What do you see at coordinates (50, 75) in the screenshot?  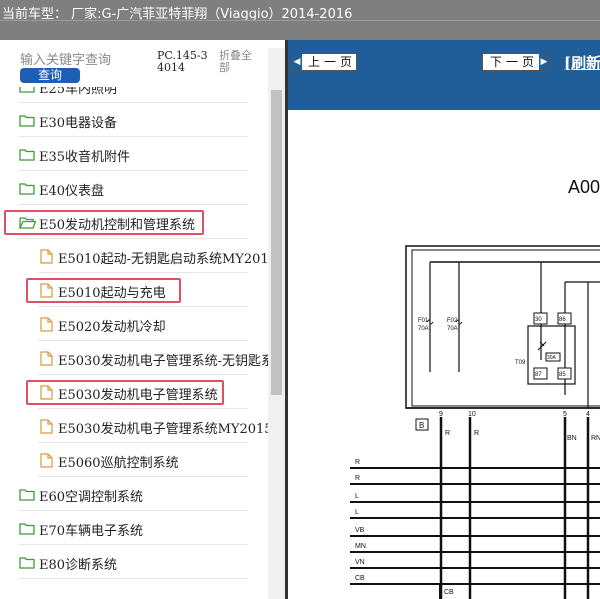 I see `query-button: 查询` at bounding box center [50, 75].